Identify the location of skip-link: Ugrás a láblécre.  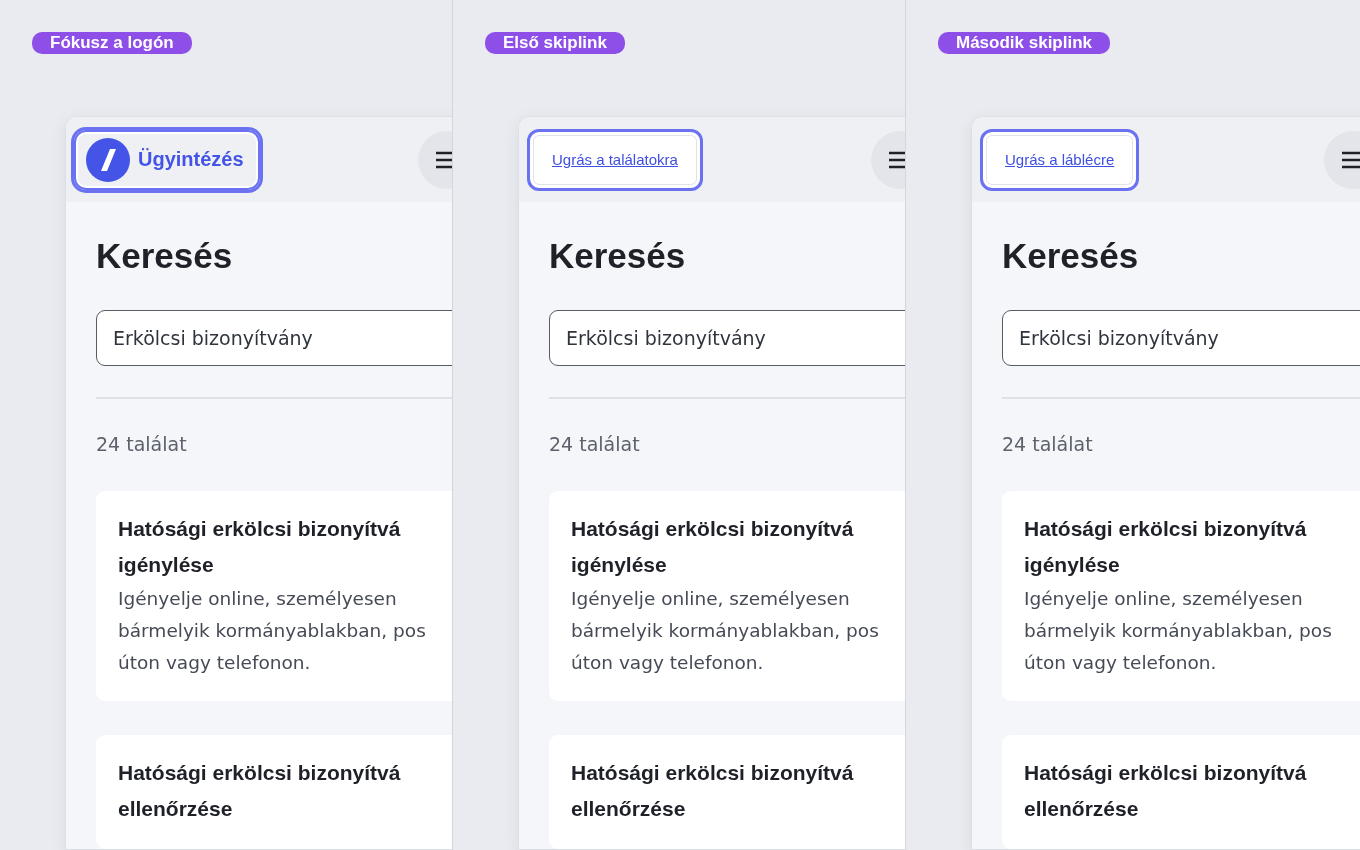
(1060, 159).